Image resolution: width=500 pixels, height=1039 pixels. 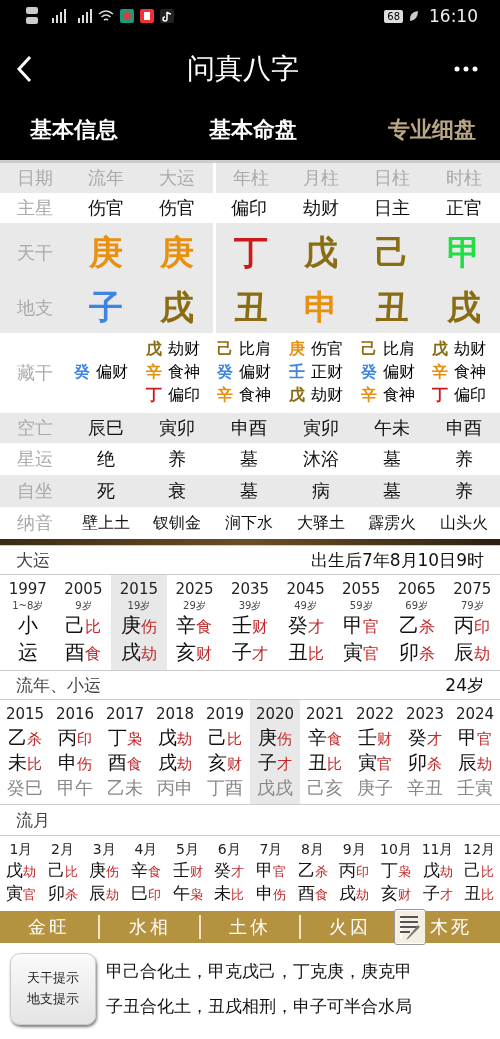 What do you see at coordinates (470, 395) in the screenshot?
I see `ten-god: 偏印` at bounding box center [470, 395].